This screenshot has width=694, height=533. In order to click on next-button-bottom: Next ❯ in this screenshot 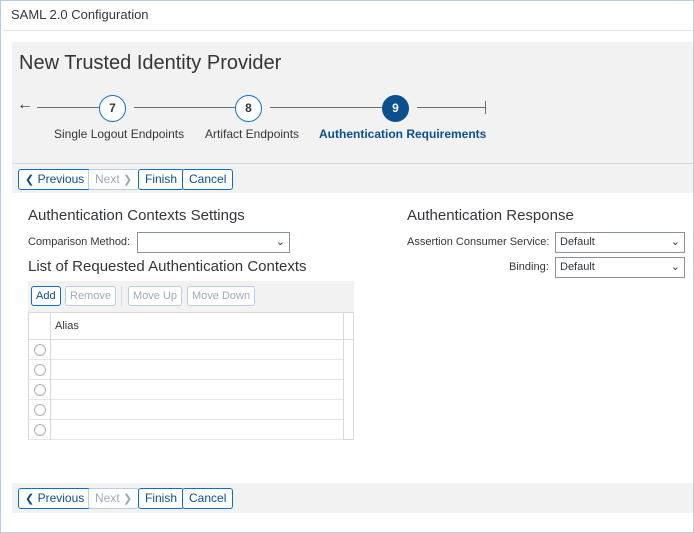, I will do `click(114, 498)`.